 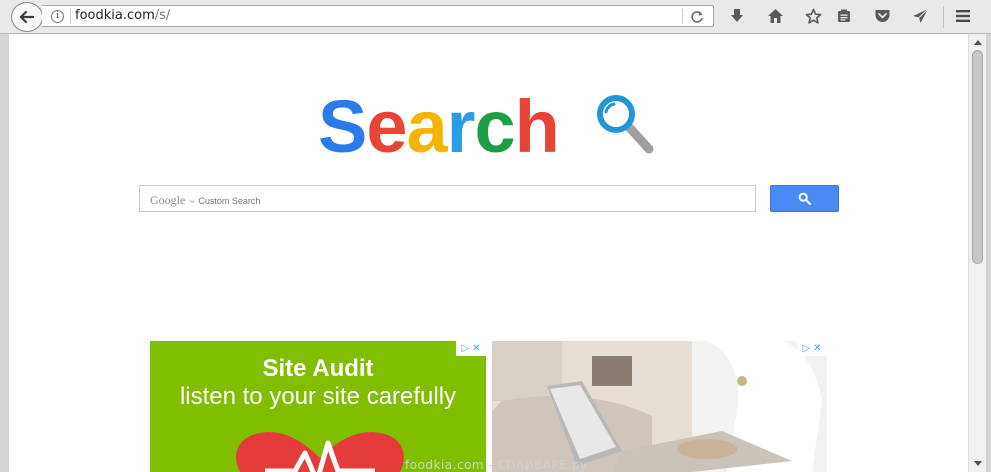 What do you see at coordinates (977, 157) in the screenshot?
I see `scroll-thumb` at bounding box center [977, 157].